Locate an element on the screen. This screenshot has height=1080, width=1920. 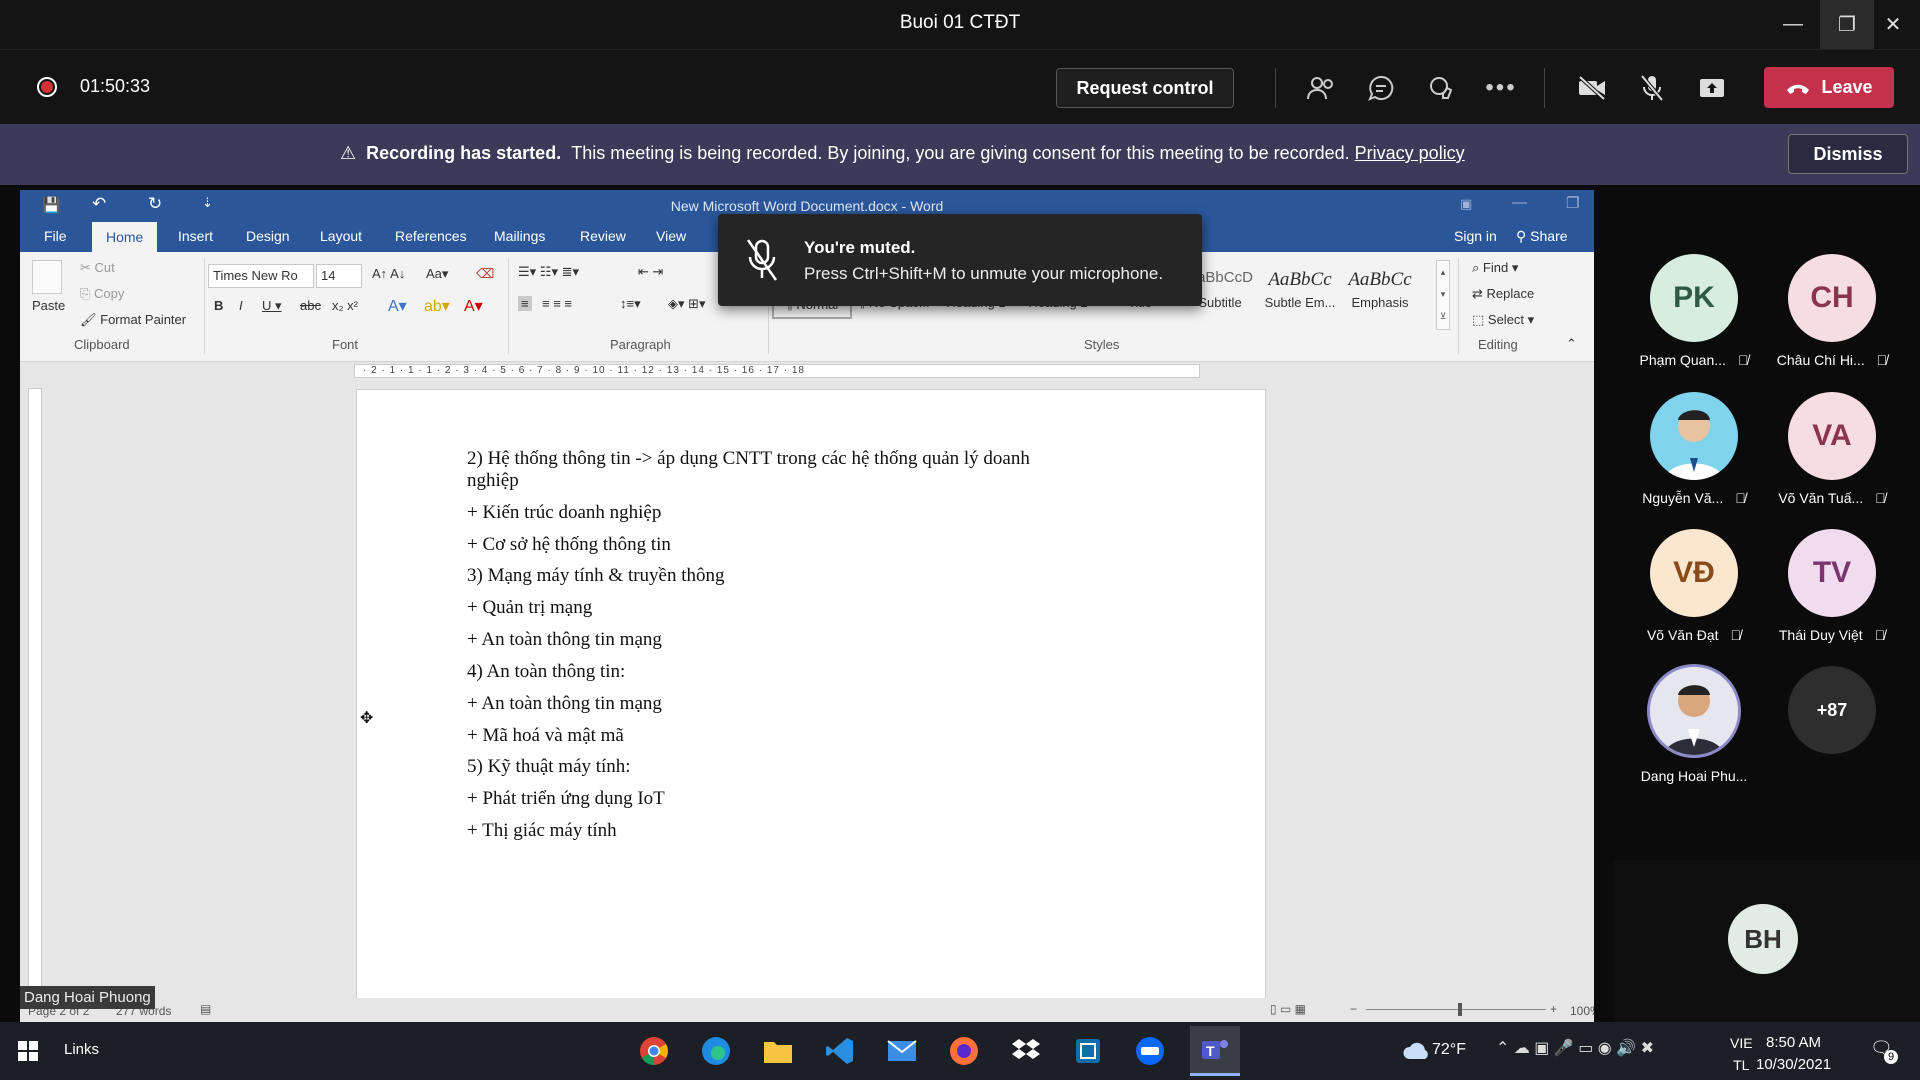
find-button: ⌕ Find ▾ is located at coordinates (1495, 268).